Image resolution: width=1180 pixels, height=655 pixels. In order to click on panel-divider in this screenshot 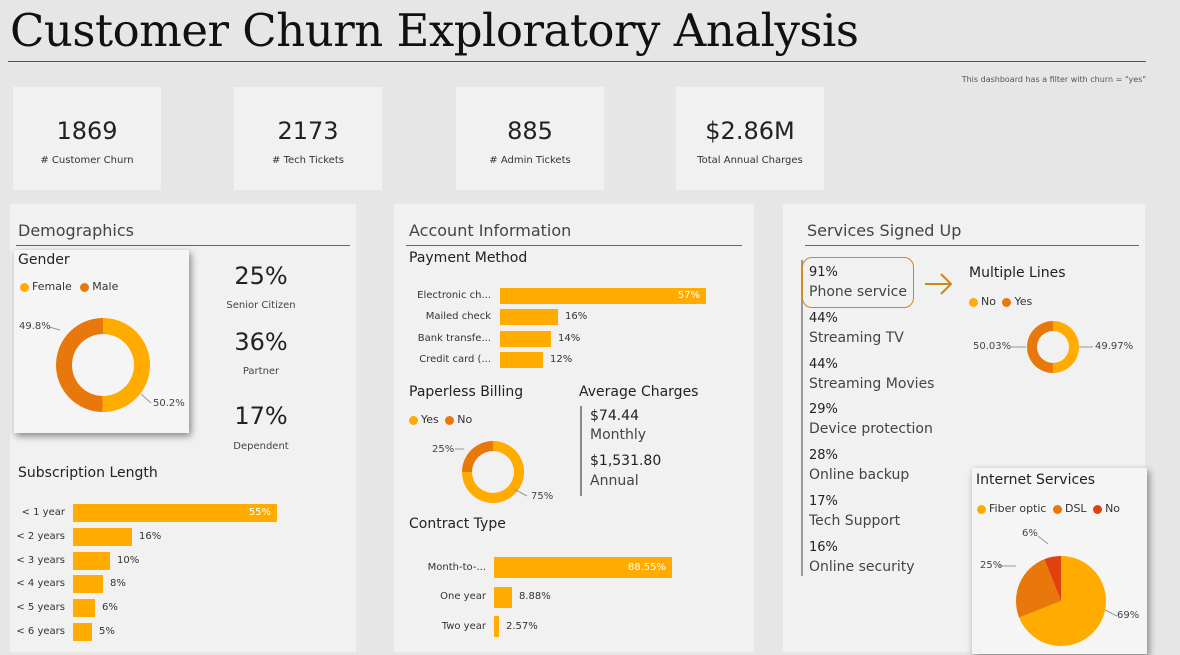, I will do `click(183, 245)`.